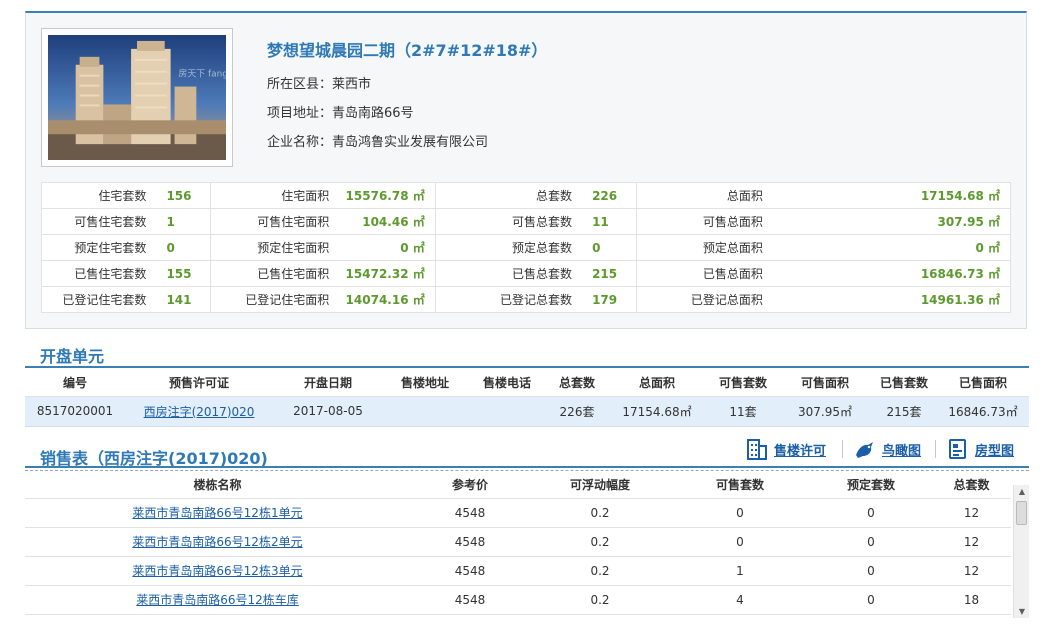 This screenshot has height=625, width=1051. Describe the element at coordinates (701, 273) in the screenshot. I see `stat-label: 已售总面积` at that location.